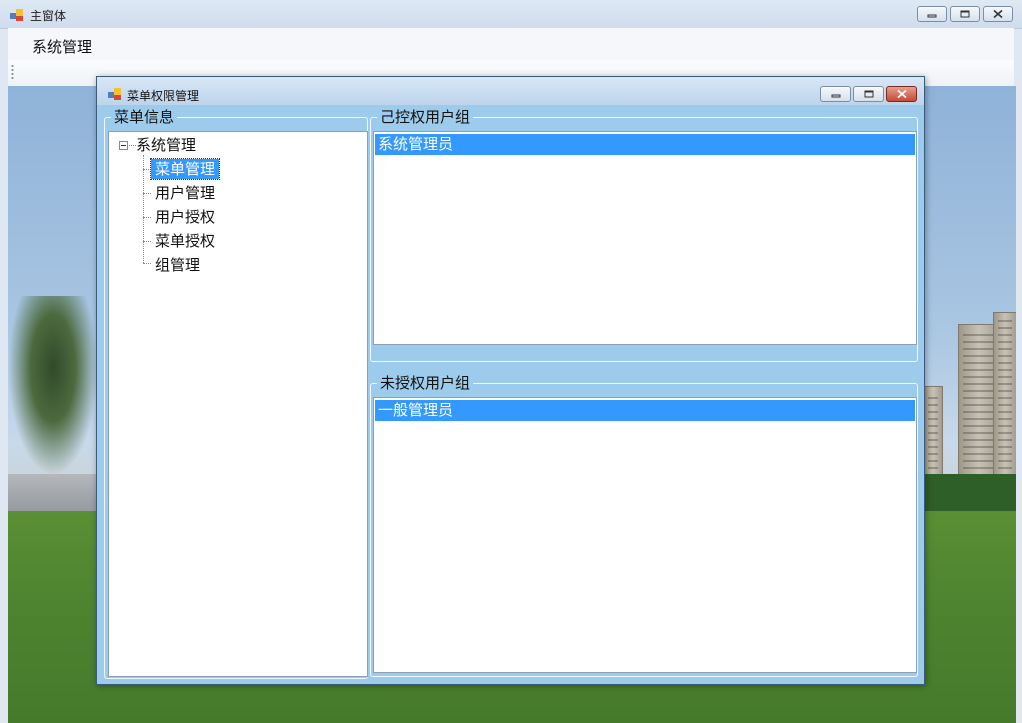 This screenshot has width=1022, height=723. Describe the element at coordinates (185, 193) in the screenshot. I see `tree-node-user-management: 用户管理` at that location.